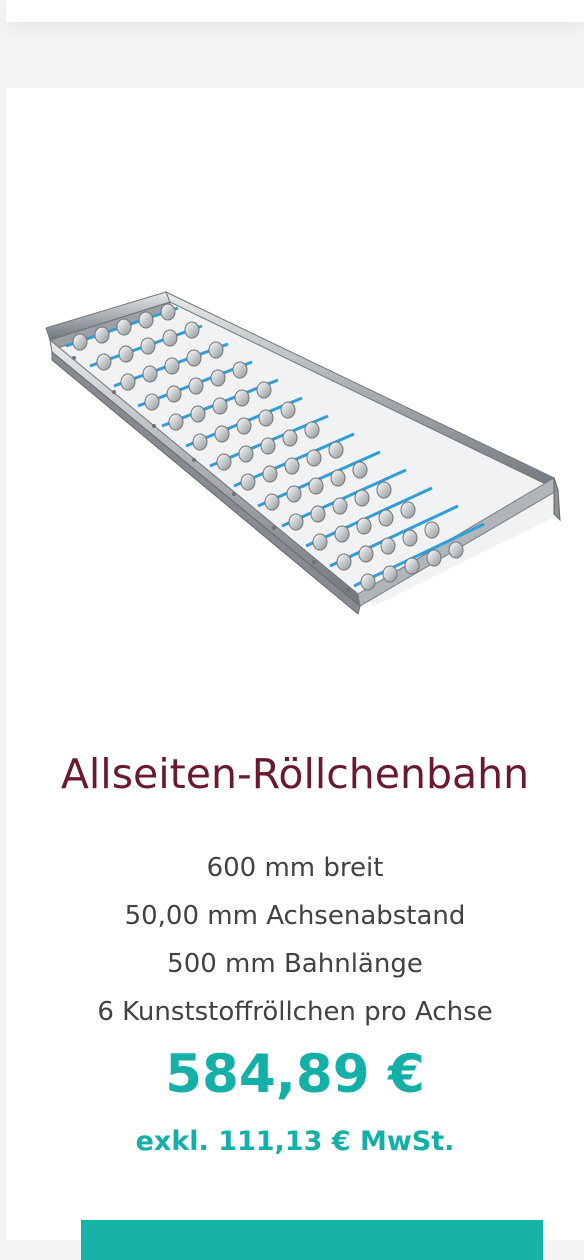 This screenshot has height=1260, width=584. What do you see at coordinates (295, 964) in the screenshot?
I see `spec-track-length: 500 mm Bahnlänge` at bounding box center [295, 964].